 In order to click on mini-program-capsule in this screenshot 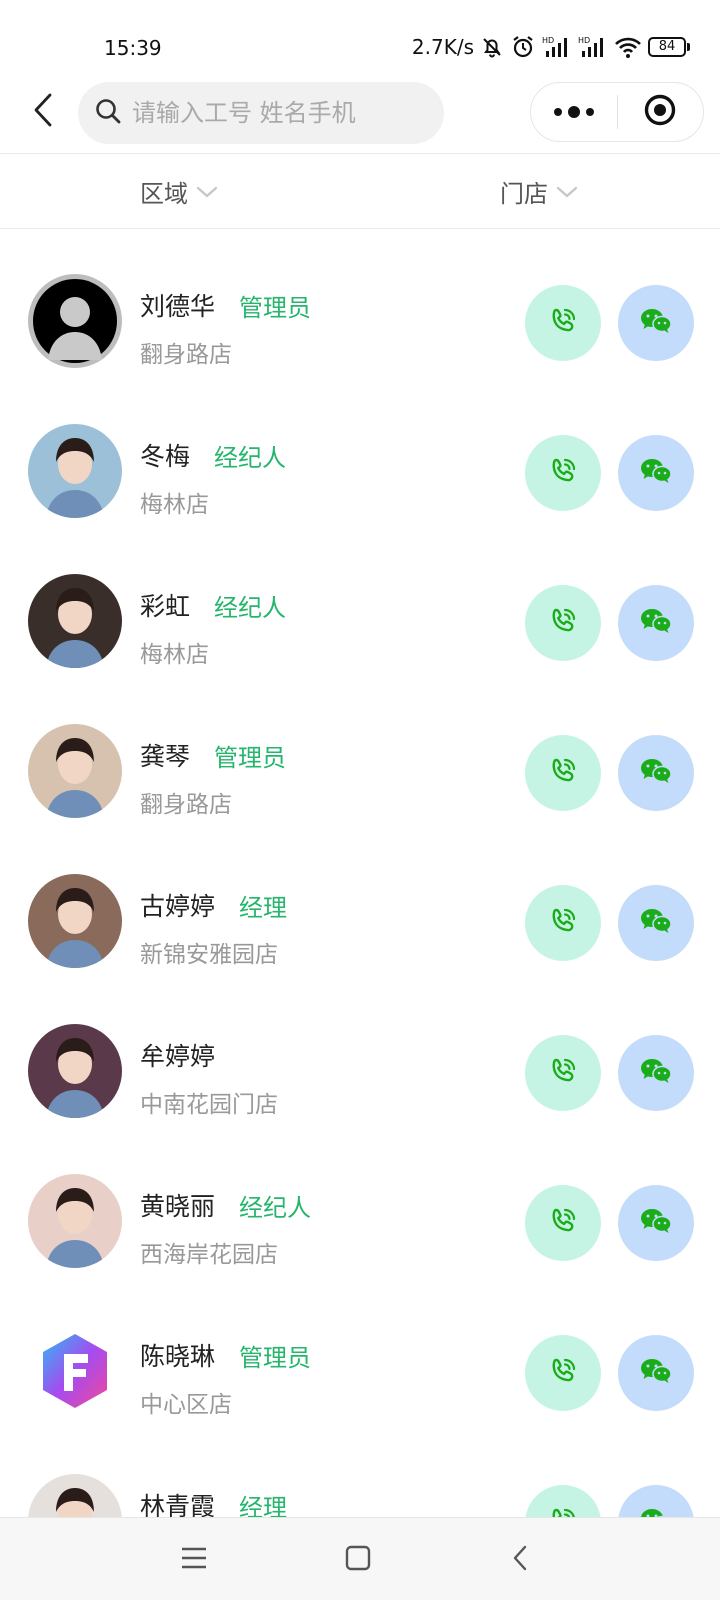, I will do `click(617, 112)`.